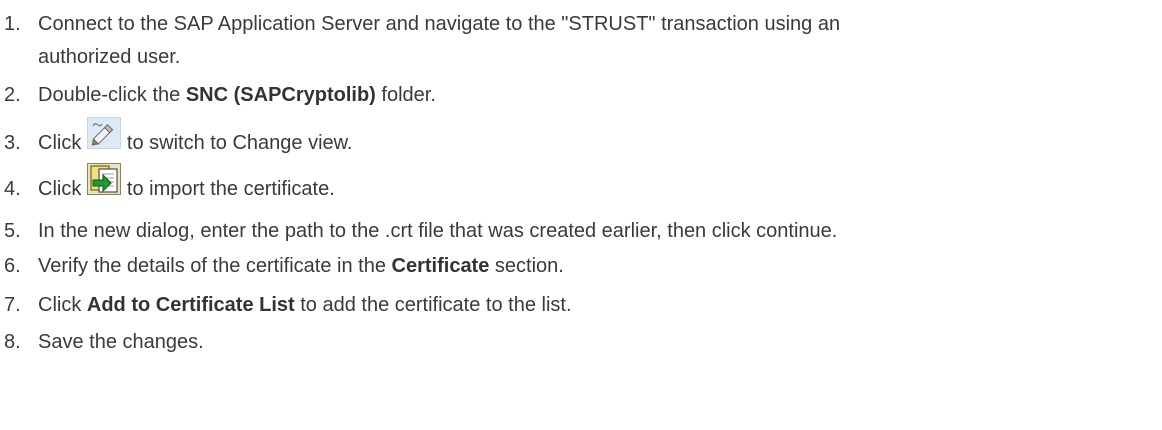 The width and height of the screenshot is (1162, 430). Describe the element at coordinates (12, 231) in the screenshot. I see `step-number: 5.` at that location.